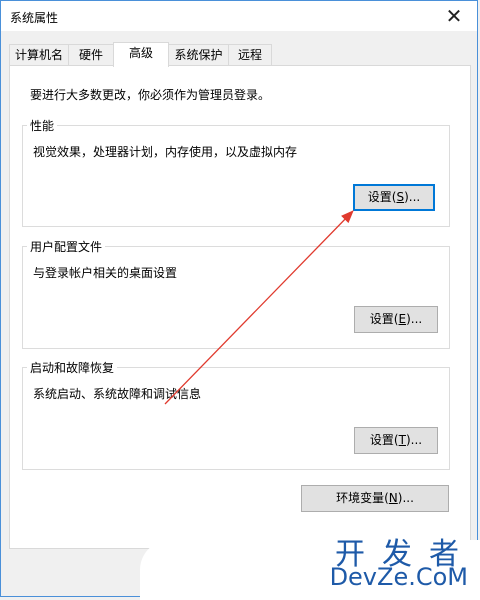 The width and height of the screenshot is (480, 600). What do you see at coordinates (117, 394) in the screenshot?
I see `startup-recovery-description: 系统启动、系统故障和调试信息` at bounding box center [117, 394].